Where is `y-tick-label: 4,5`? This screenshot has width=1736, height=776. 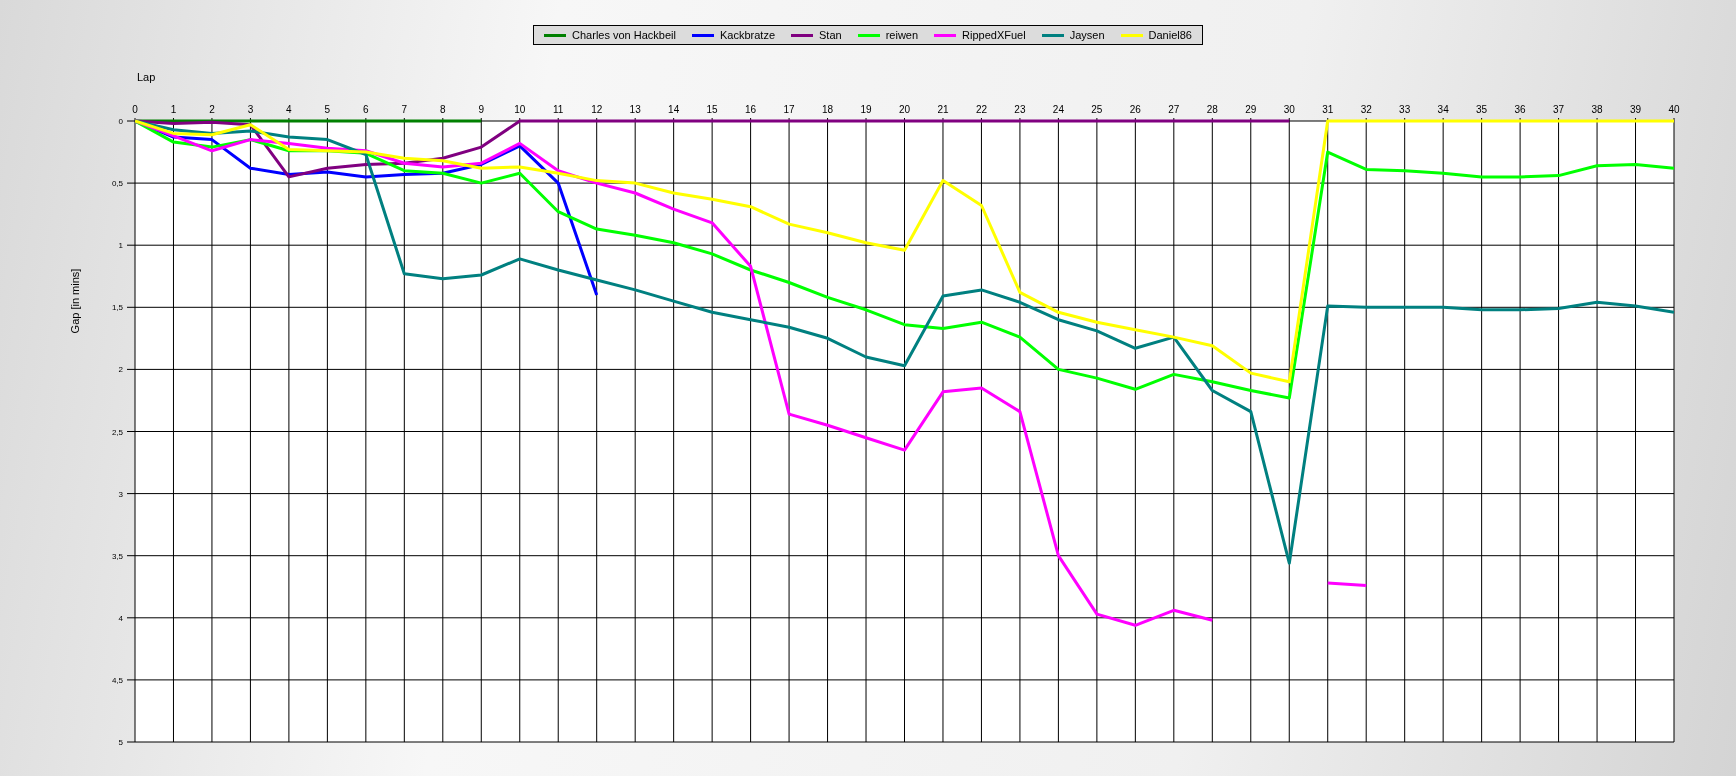
y-tick-label: 4,5 is located at coordinates (117, 680).